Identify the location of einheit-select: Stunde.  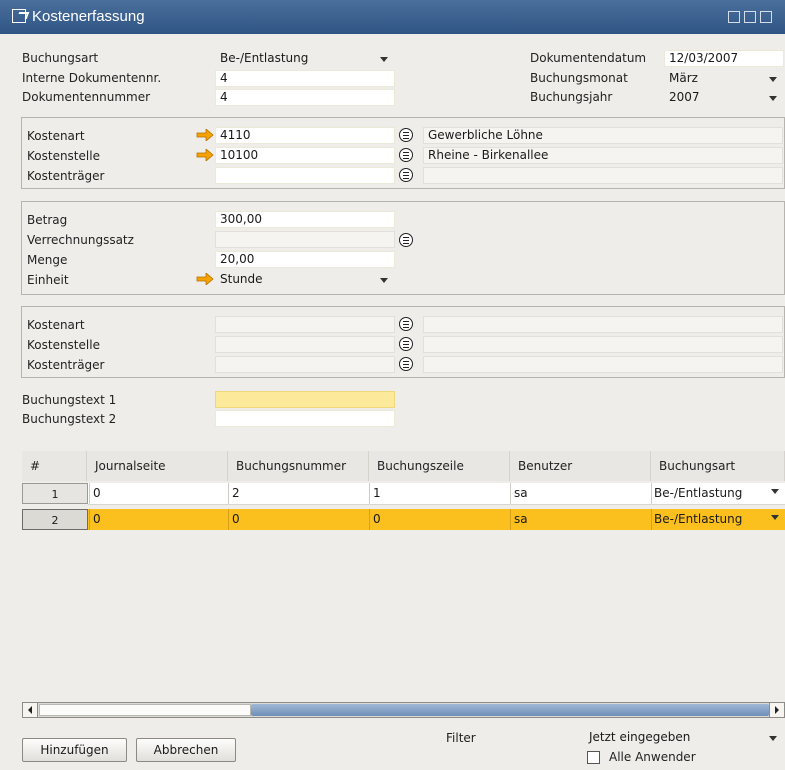
(305, 279).